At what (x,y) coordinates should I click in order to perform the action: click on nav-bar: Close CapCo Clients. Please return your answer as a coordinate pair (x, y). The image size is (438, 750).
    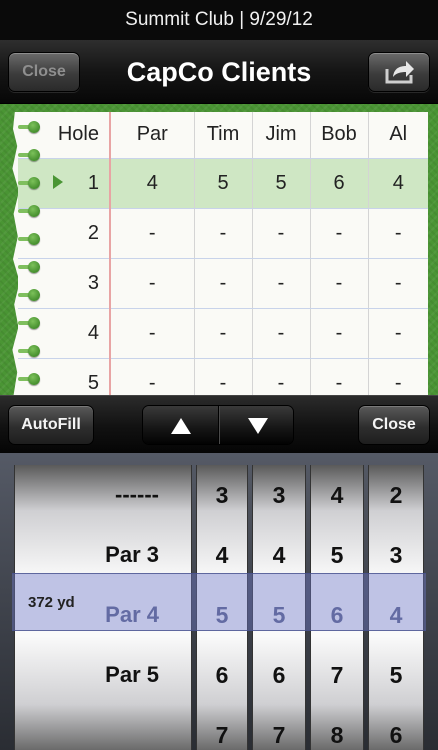
    Looking at the image, I should click on (219, 72).